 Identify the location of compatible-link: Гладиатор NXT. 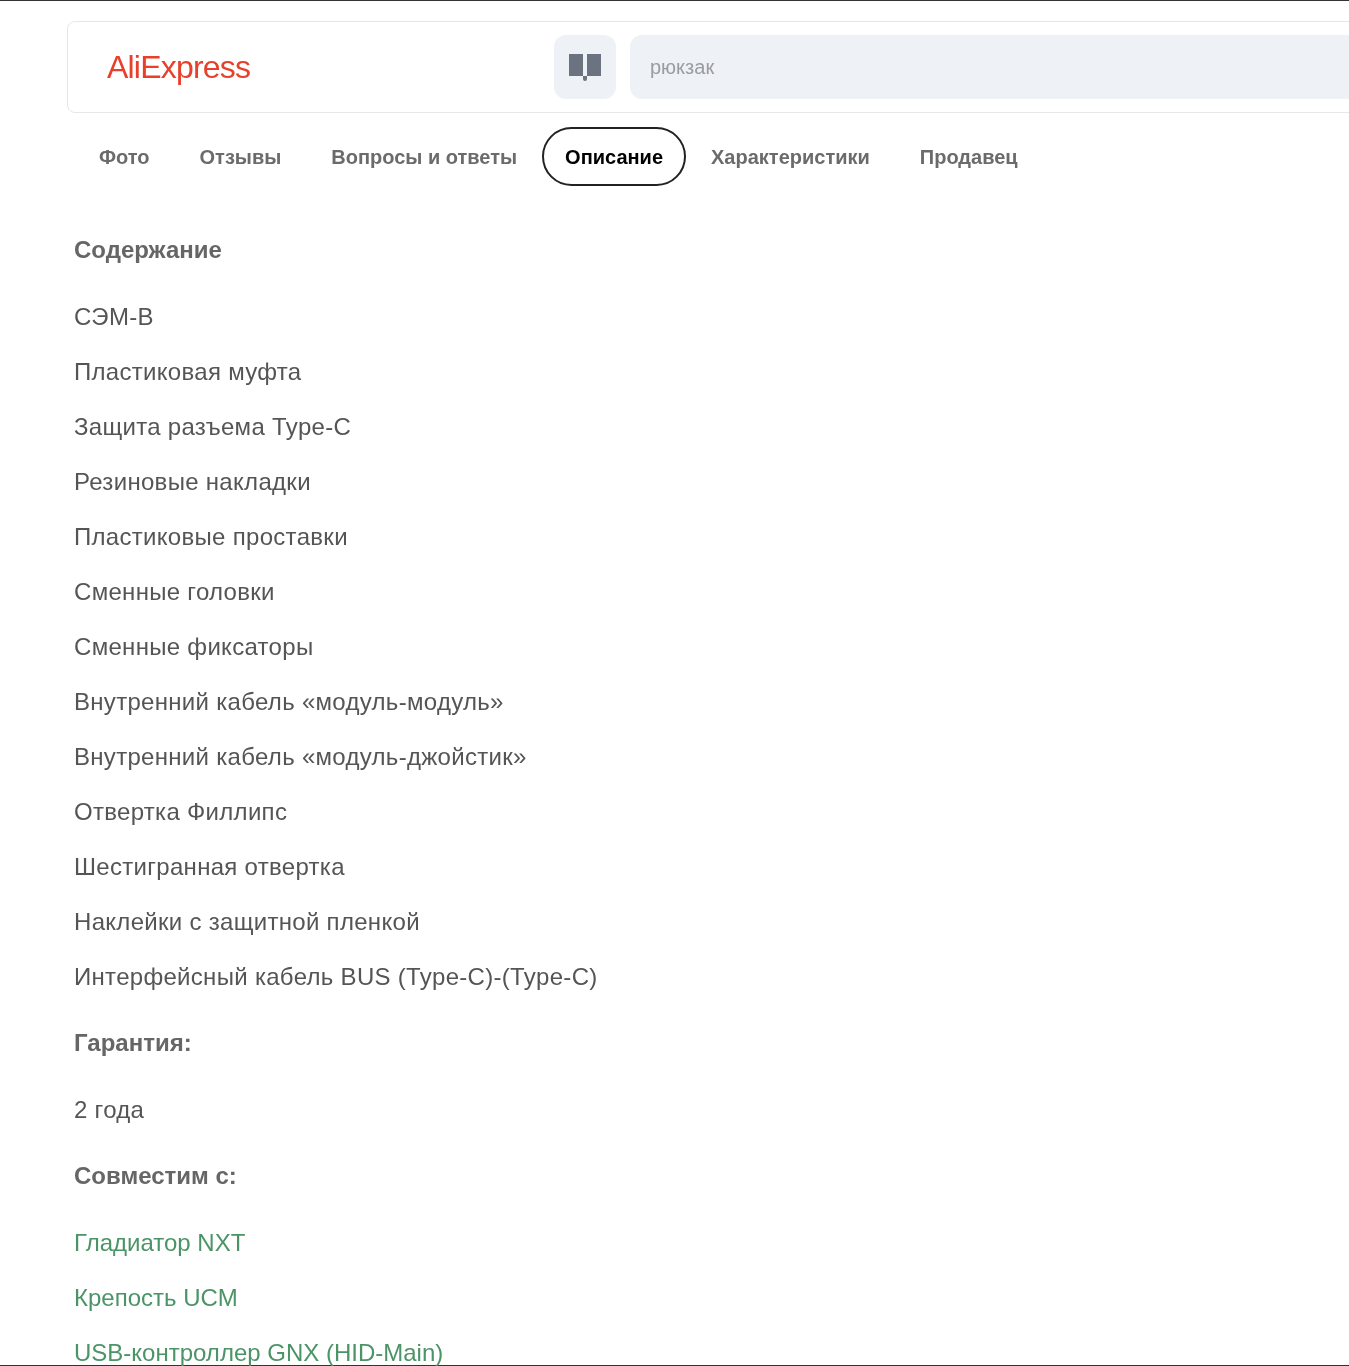
(160, 1242).